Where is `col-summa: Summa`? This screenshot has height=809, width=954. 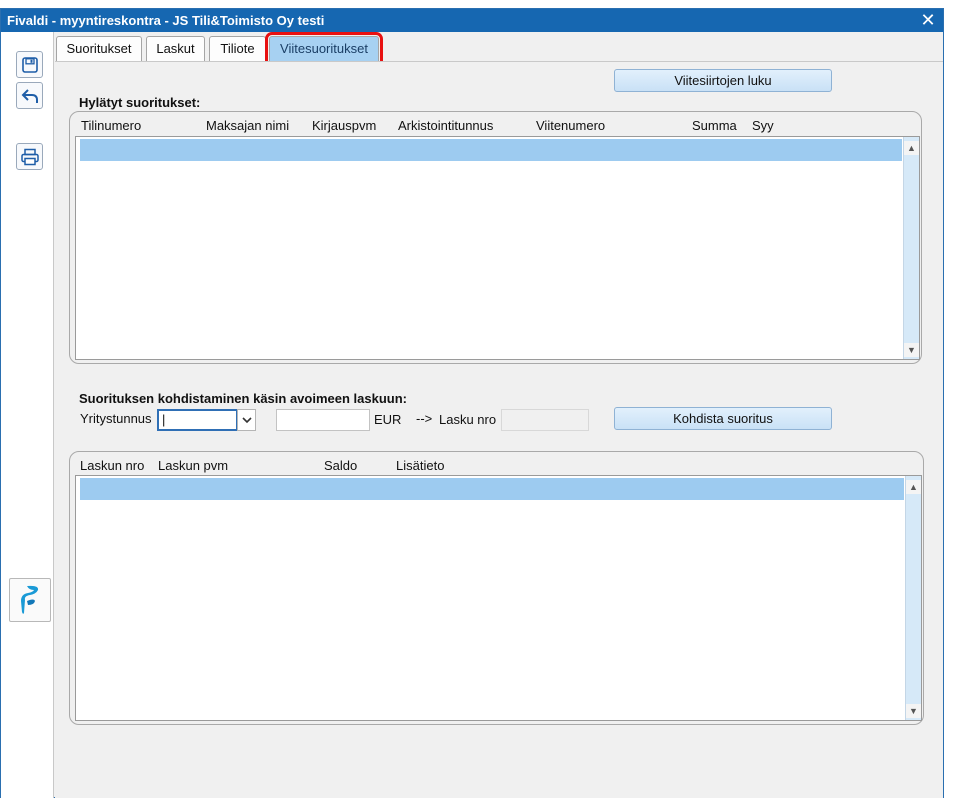
col-summa: Summa is located at coordinates (714, 125).